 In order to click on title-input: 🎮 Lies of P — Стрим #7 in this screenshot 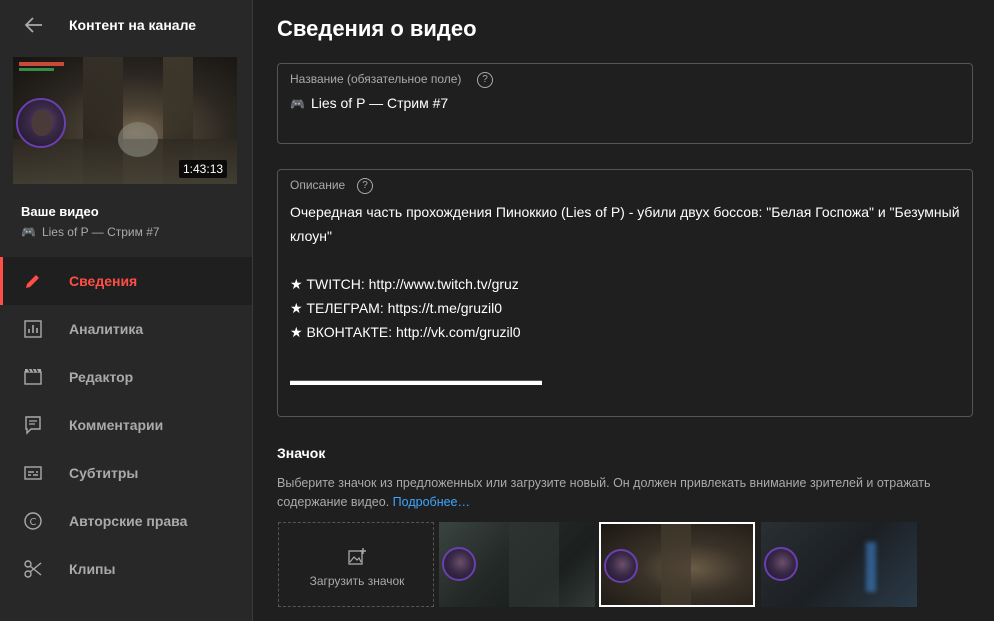, I will do `click(369, 103)`.